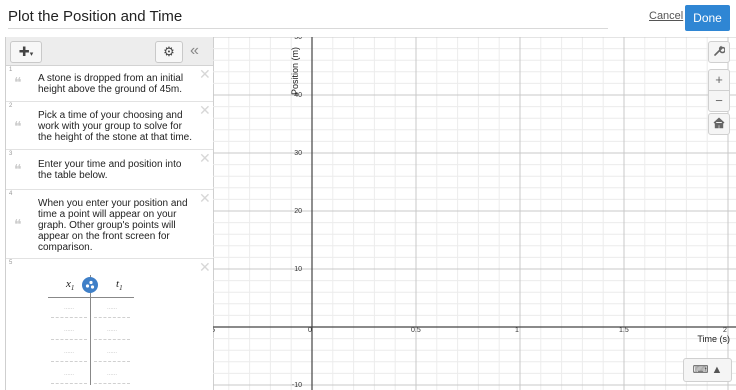 This screenshot has height=390, width=736. I want to click on x-tick-label: 2, so click(725, 330).